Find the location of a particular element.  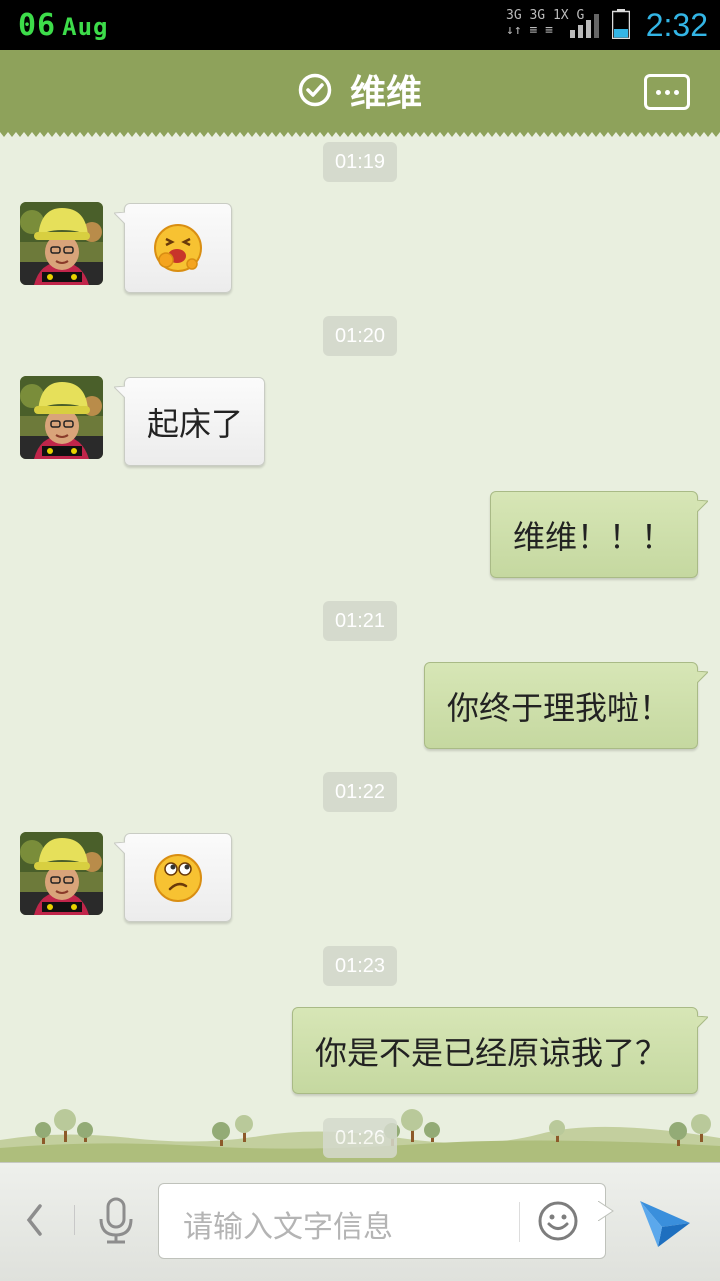

input-placeholder: 请输入文字信息 is located at coordinates (288, 1227).